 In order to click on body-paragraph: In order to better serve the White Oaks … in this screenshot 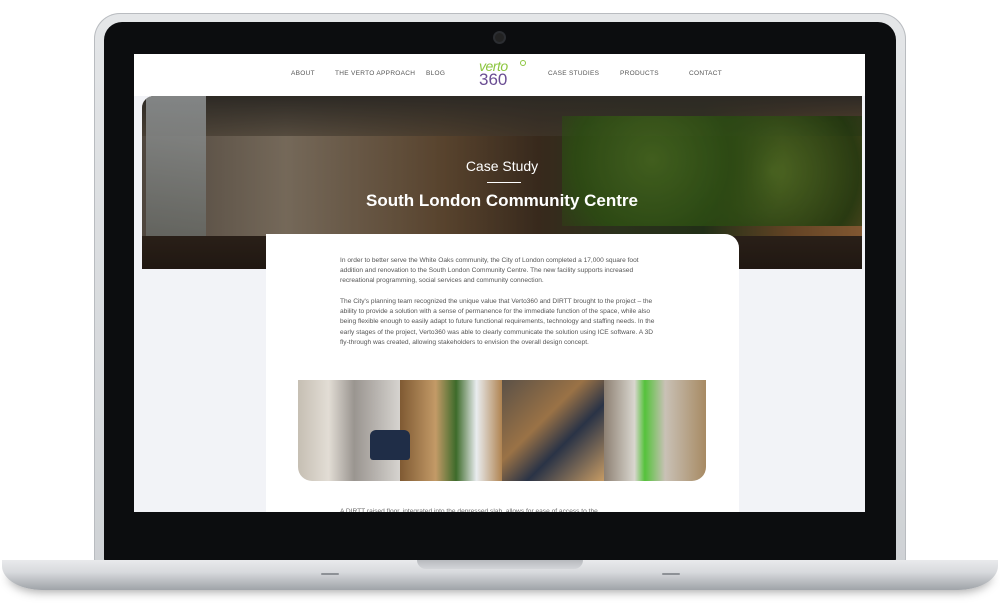, I will do `click(489, 271)`.